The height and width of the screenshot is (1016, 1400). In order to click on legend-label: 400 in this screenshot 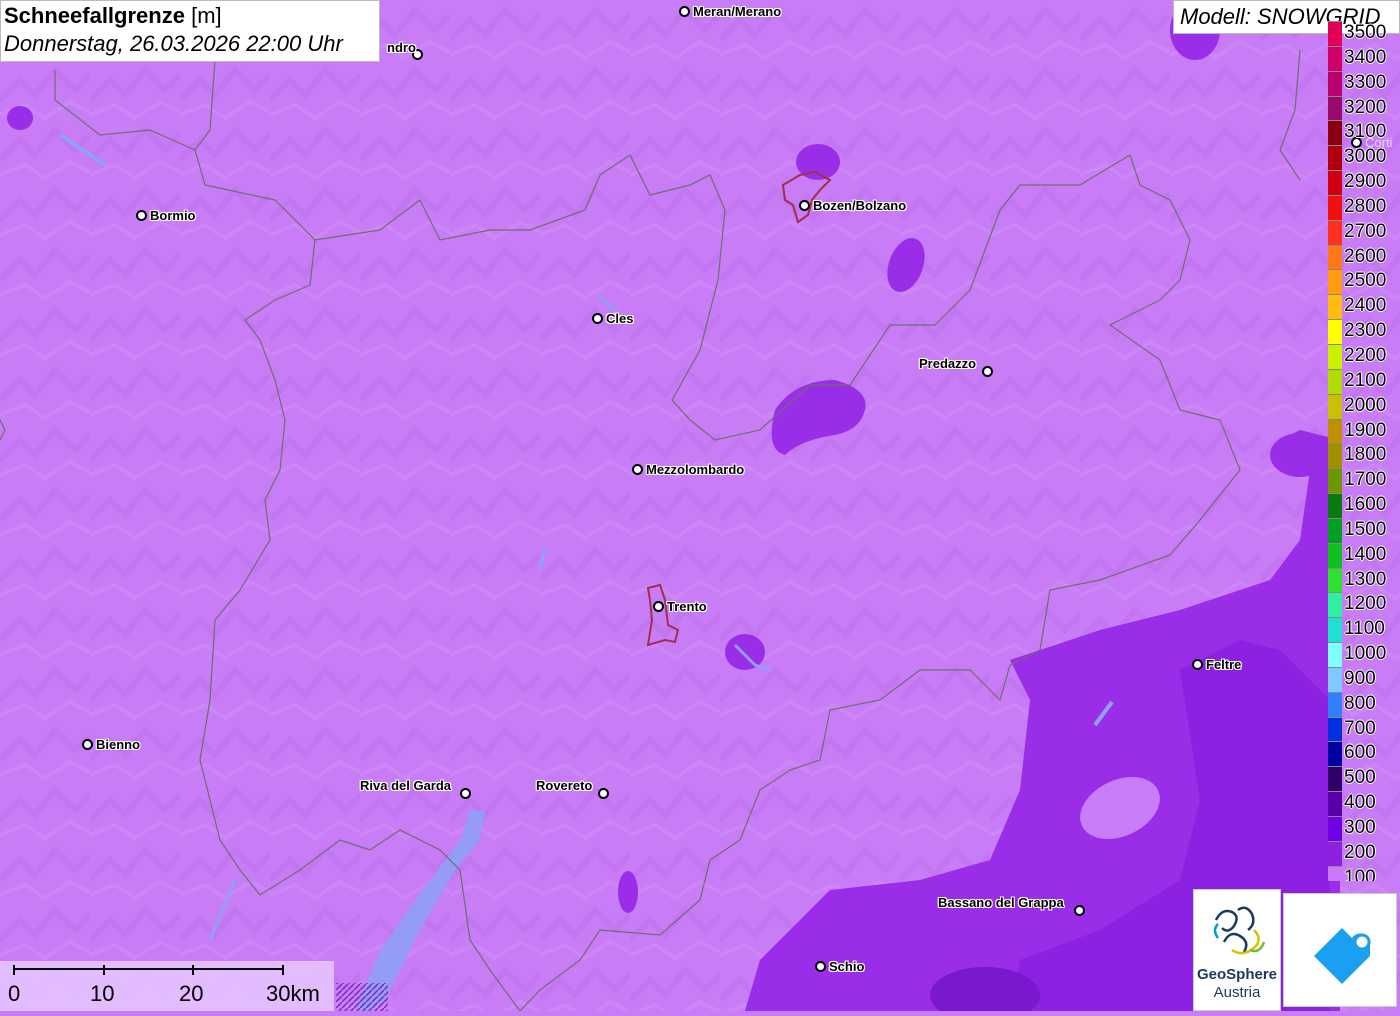, I will do `click(1360, 803)`.